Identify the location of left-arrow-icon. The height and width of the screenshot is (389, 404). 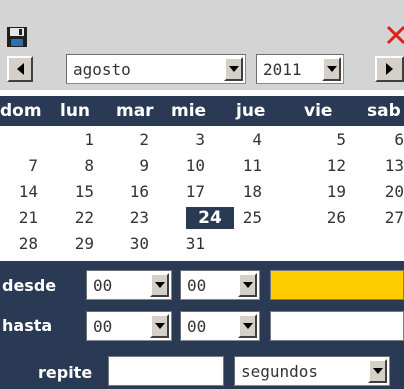
(20, 69).